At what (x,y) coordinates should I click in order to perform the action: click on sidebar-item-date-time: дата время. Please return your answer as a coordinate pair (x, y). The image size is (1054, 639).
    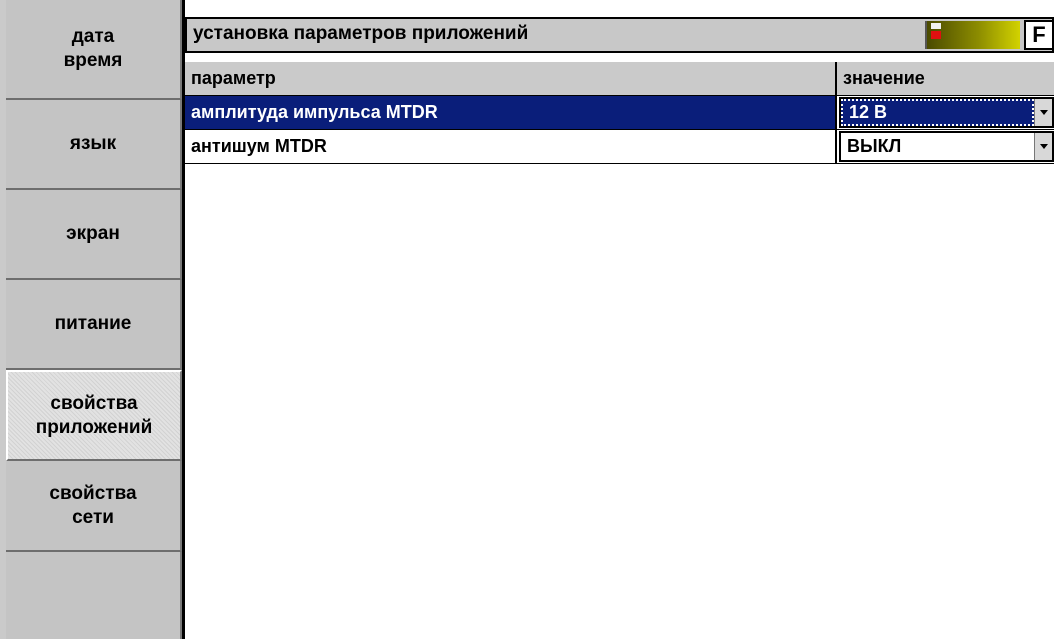
    Looking at the image, I should click on (94, 50).